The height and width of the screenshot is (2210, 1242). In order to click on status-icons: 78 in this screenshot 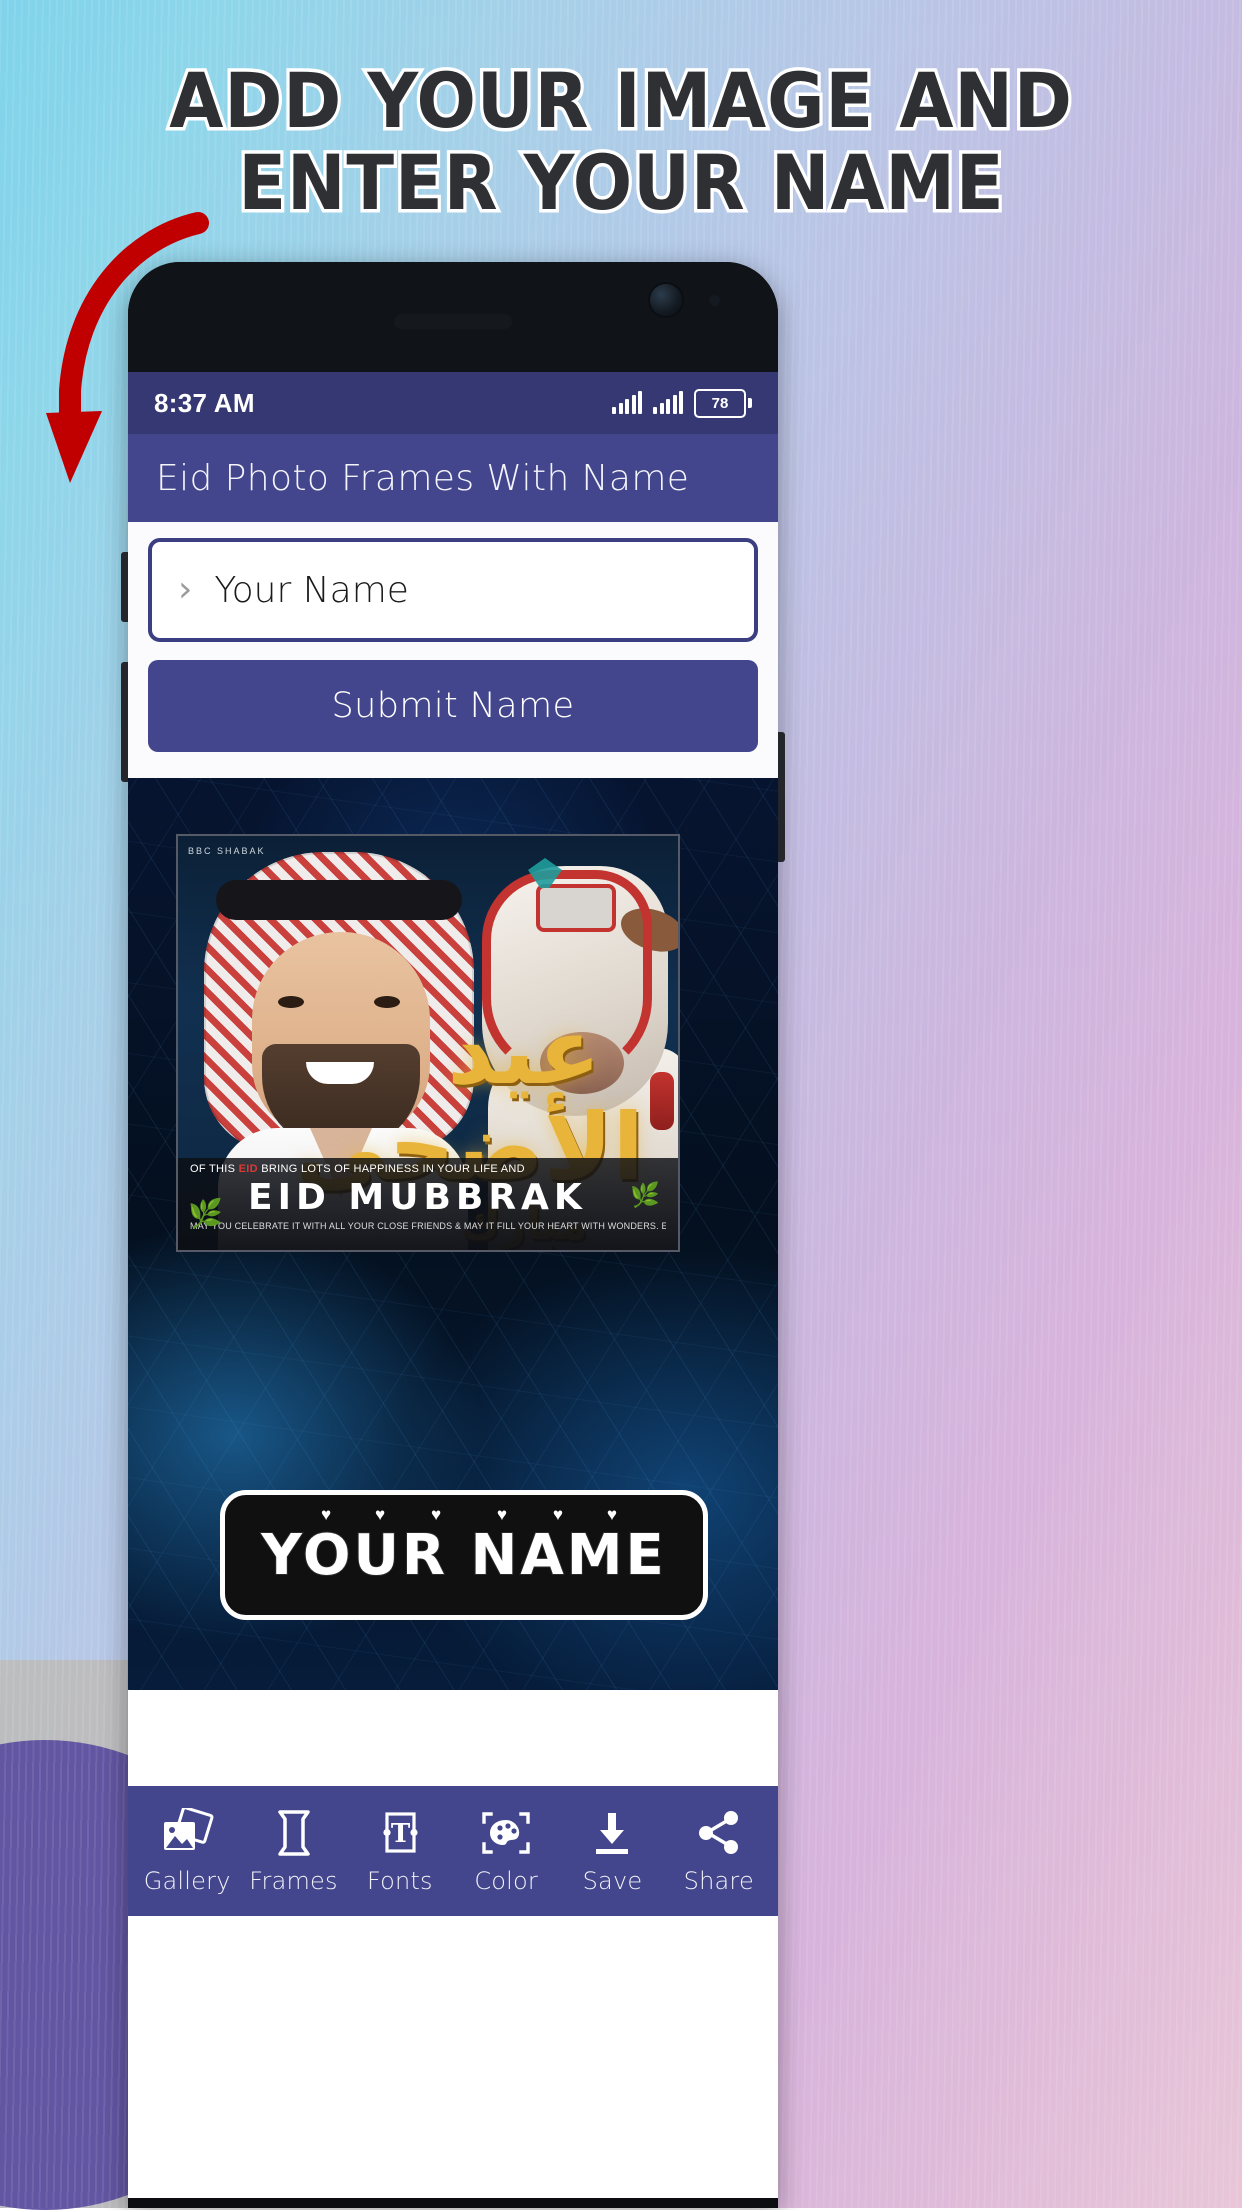, I will do `click(682, 403)`.